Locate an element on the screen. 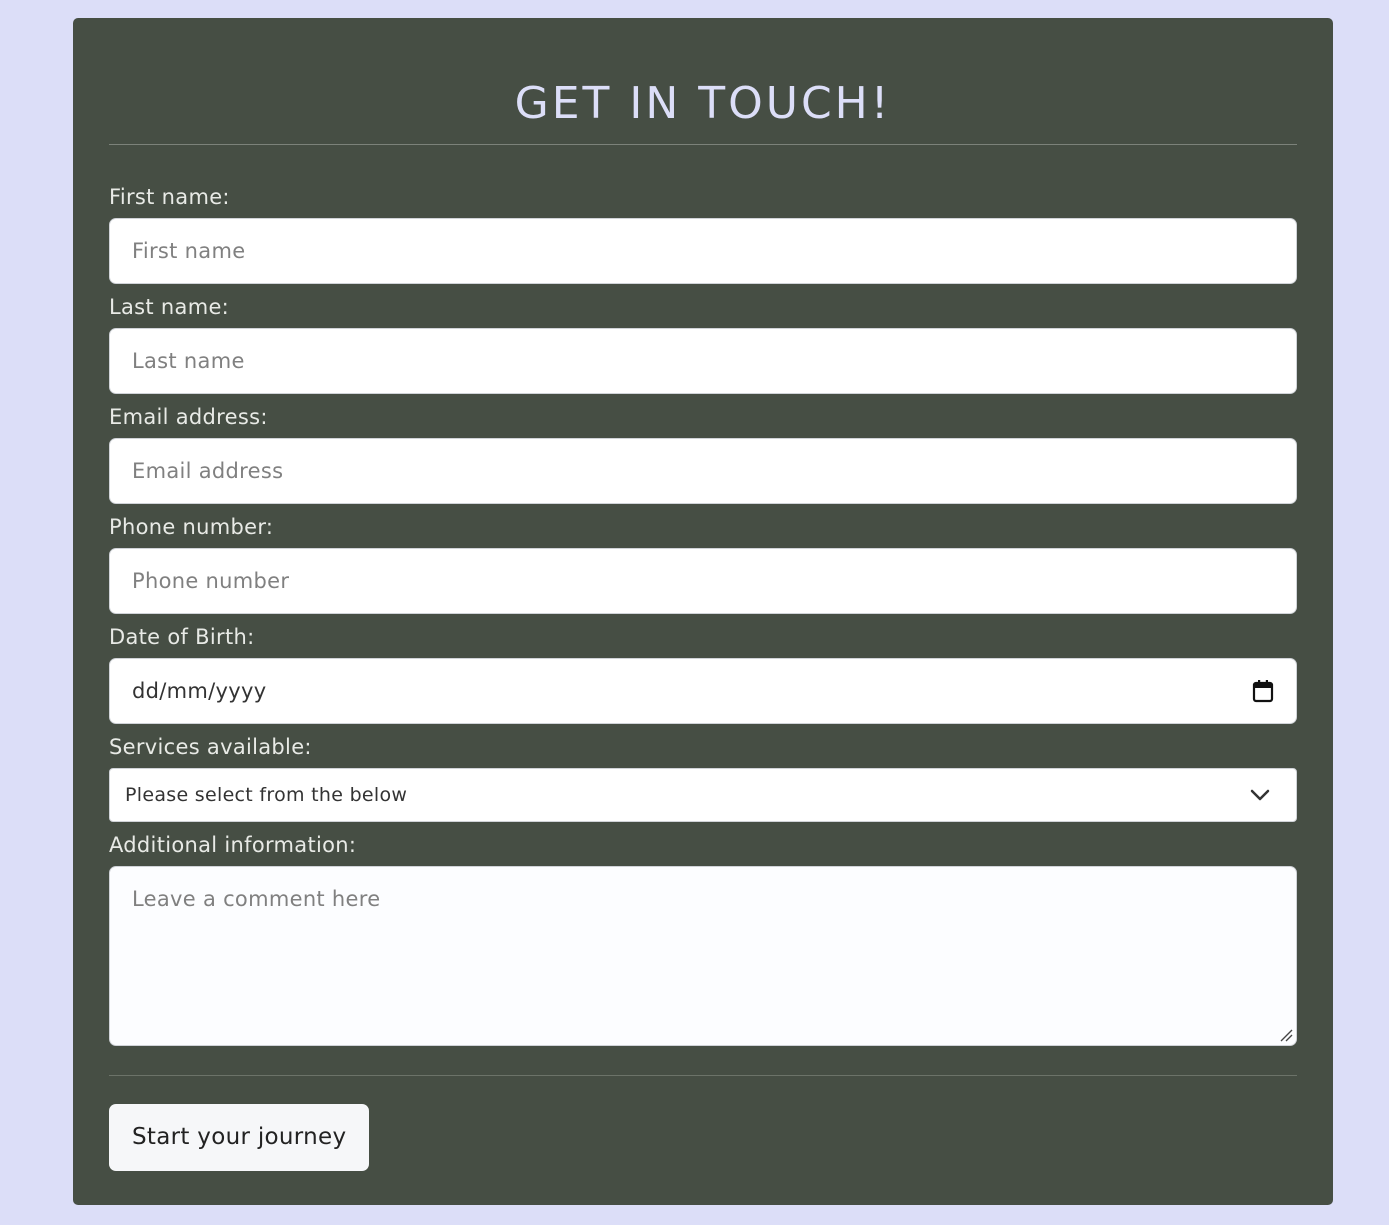 This screenshot has width=1389, height=1225. email-input: Email address is located at coordinates (703, 471).